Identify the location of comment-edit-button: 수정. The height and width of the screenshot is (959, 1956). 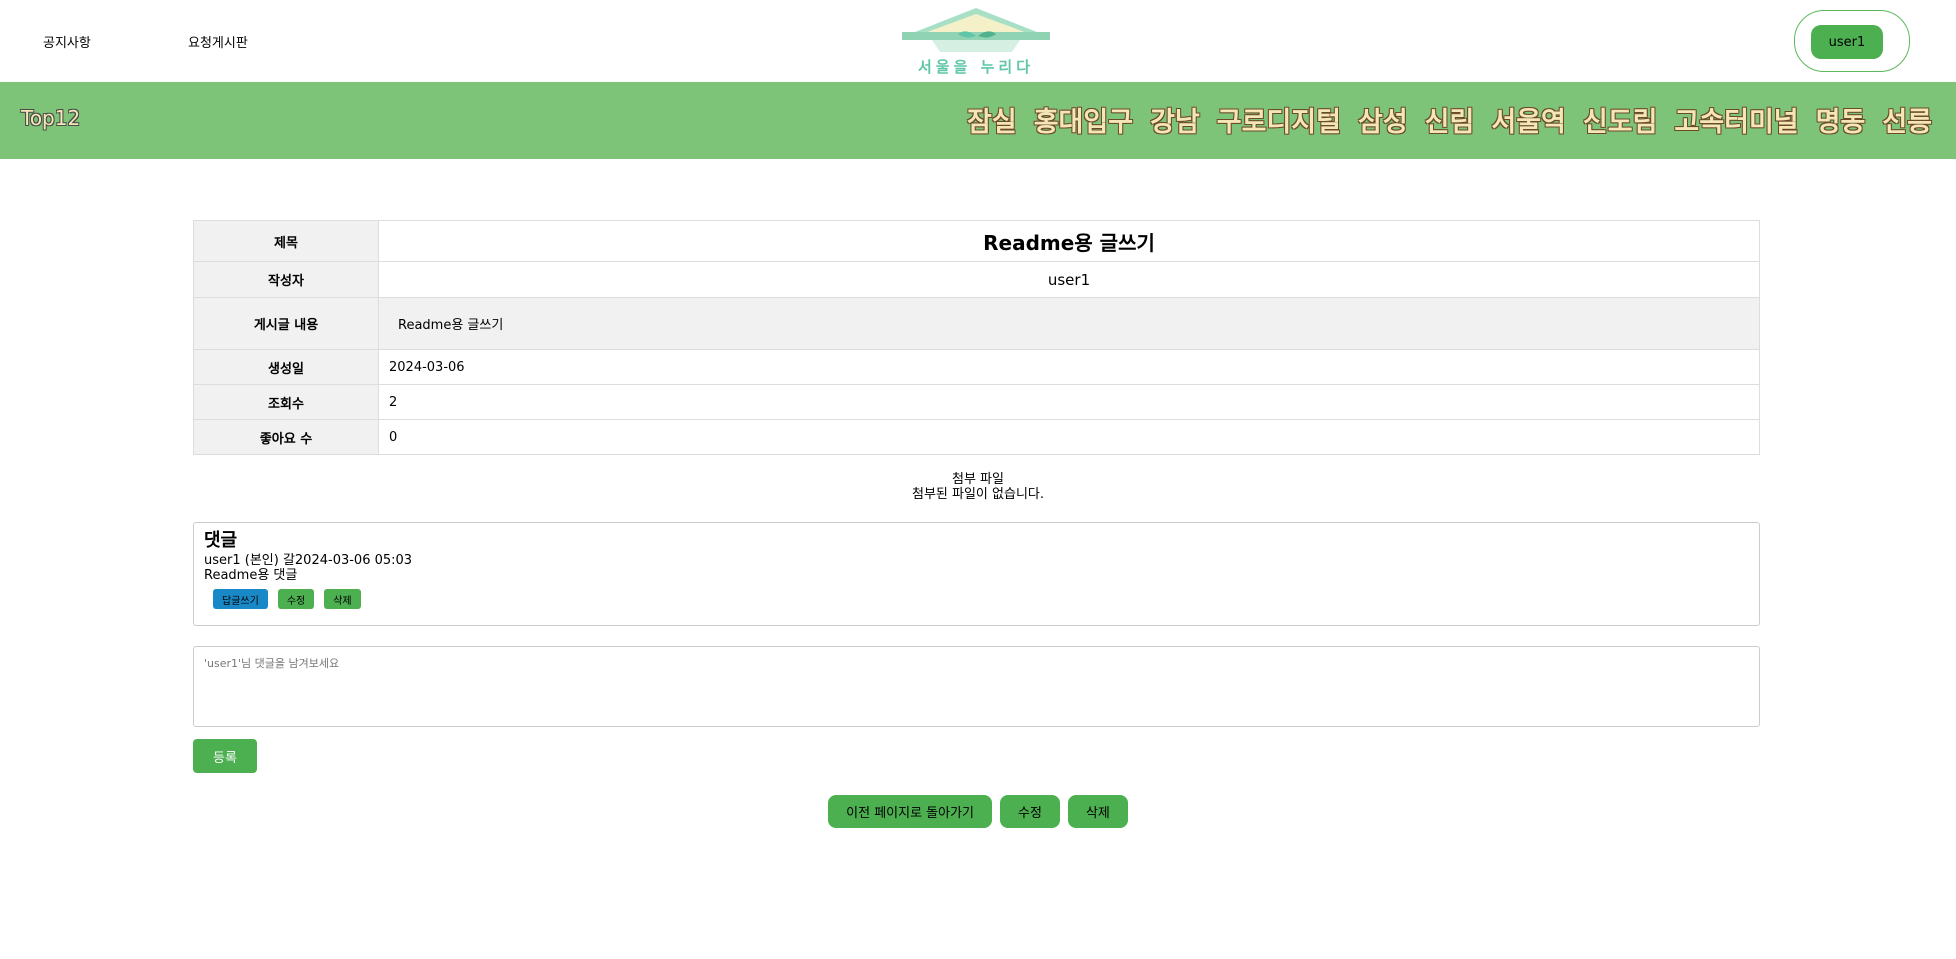
(296, 599).